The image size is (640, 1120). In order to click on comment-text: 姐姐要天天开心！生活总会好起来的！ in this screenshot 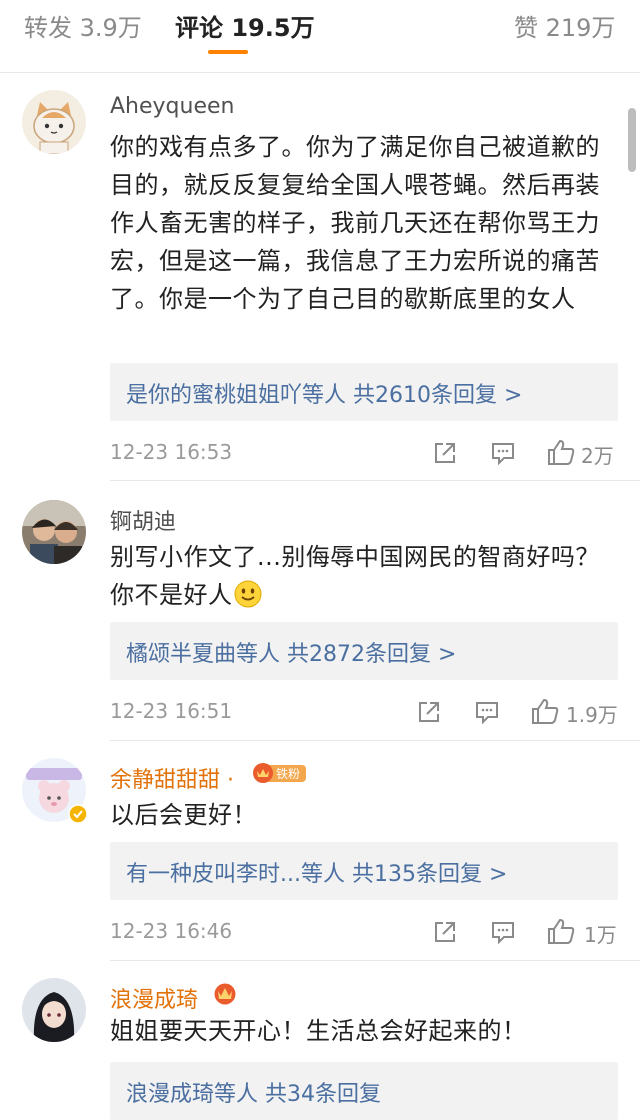, I will do `click(318, 1031)`.